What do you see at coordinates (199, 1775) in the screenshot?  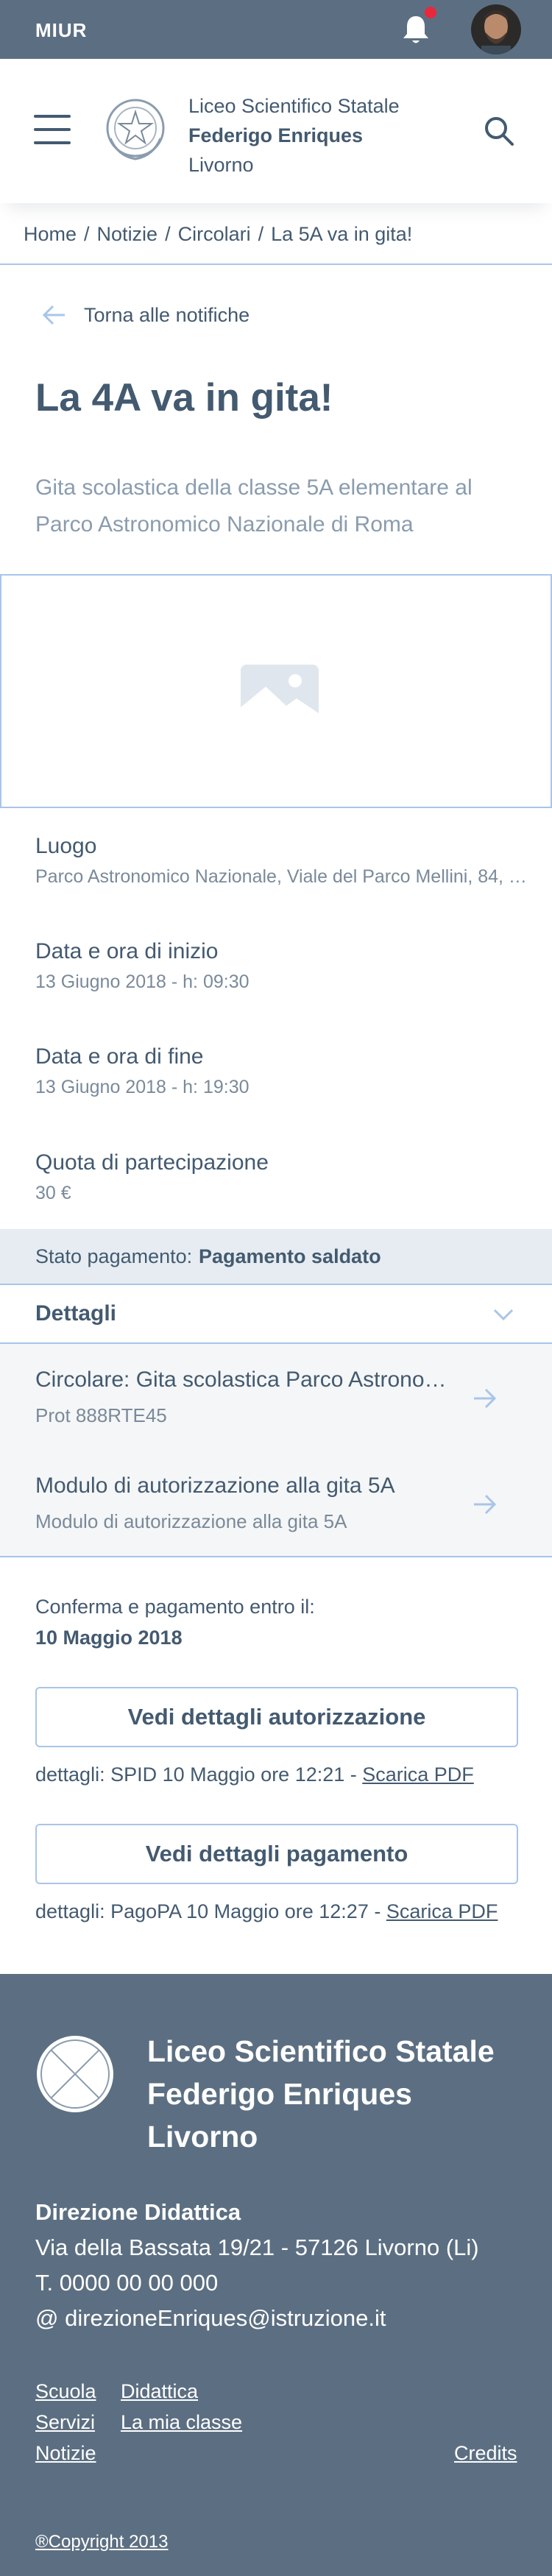 I see `authorization-details-text: dettagli: SPID 10 Maggio ore 12:21 -` at bounding box center [199, 1775].